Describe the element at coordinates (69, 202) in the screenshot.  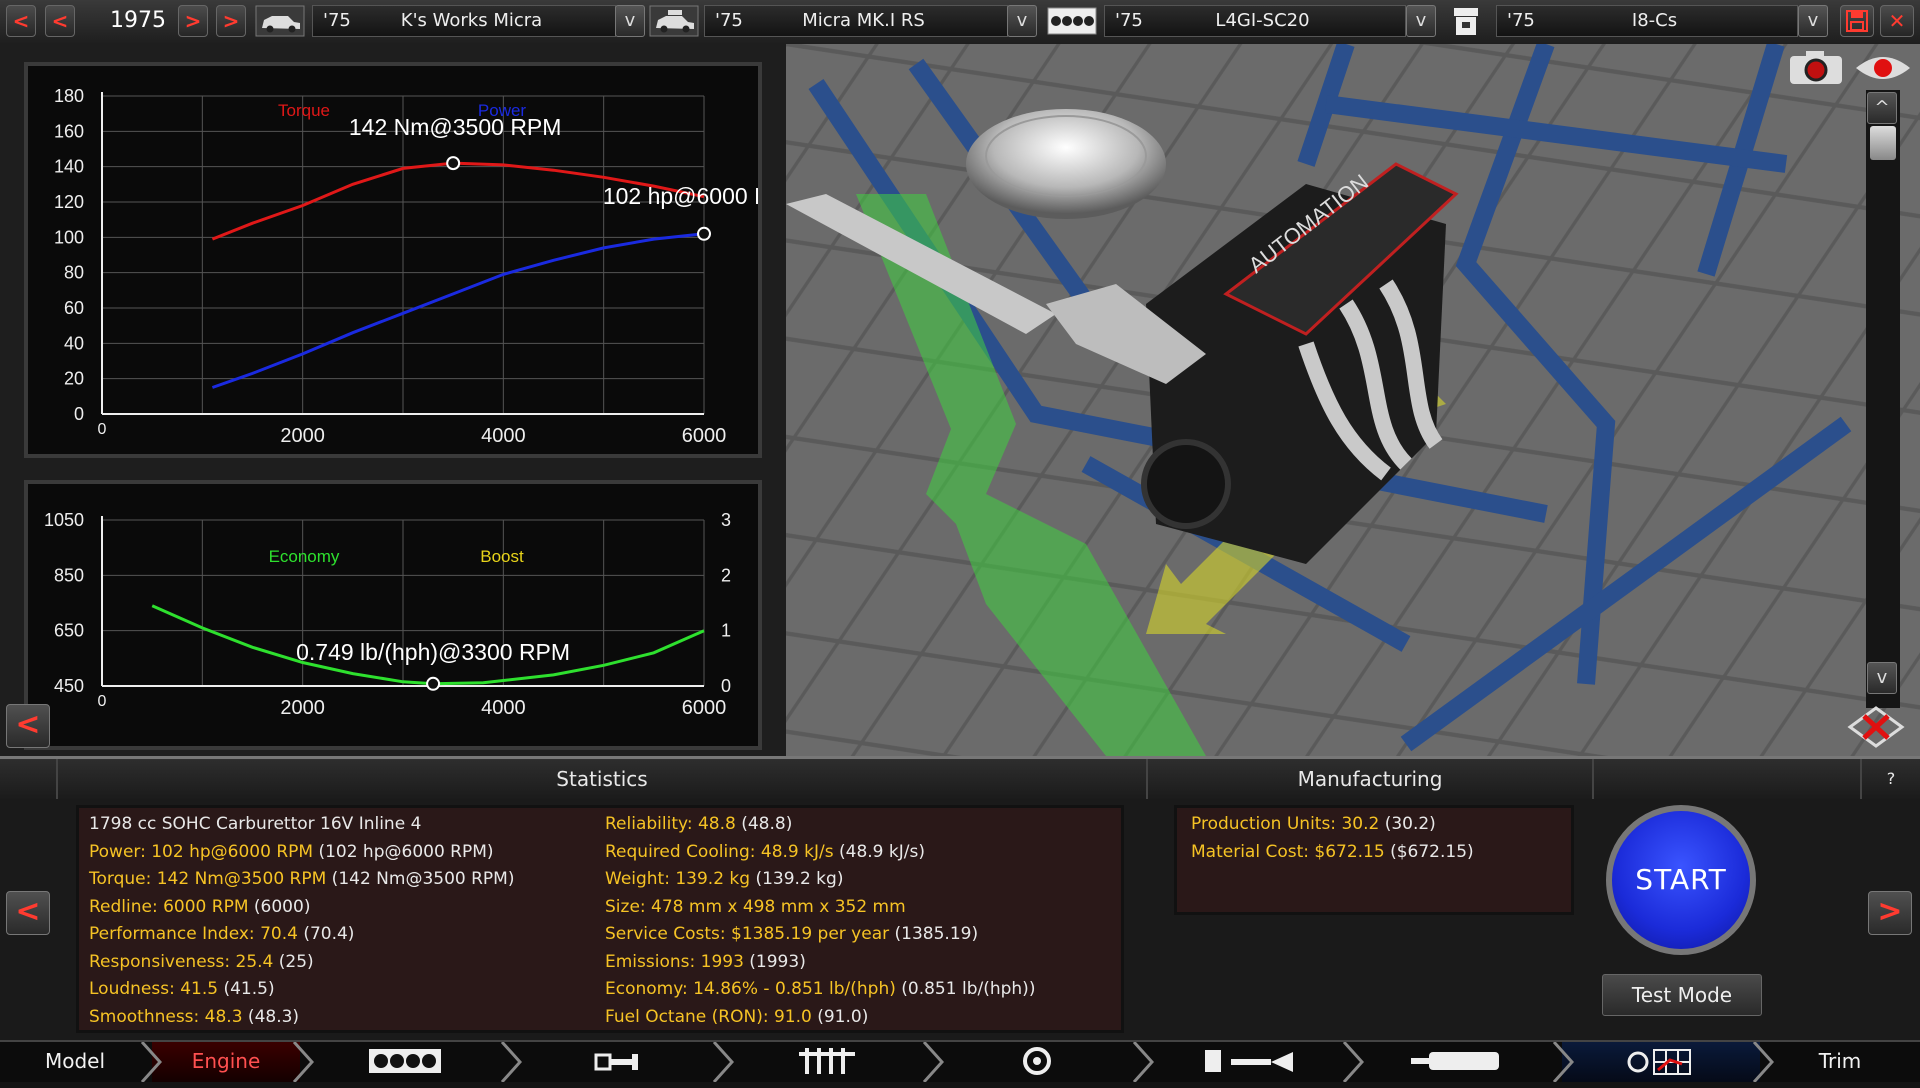
I see `y-tick-label: 120` at that location.